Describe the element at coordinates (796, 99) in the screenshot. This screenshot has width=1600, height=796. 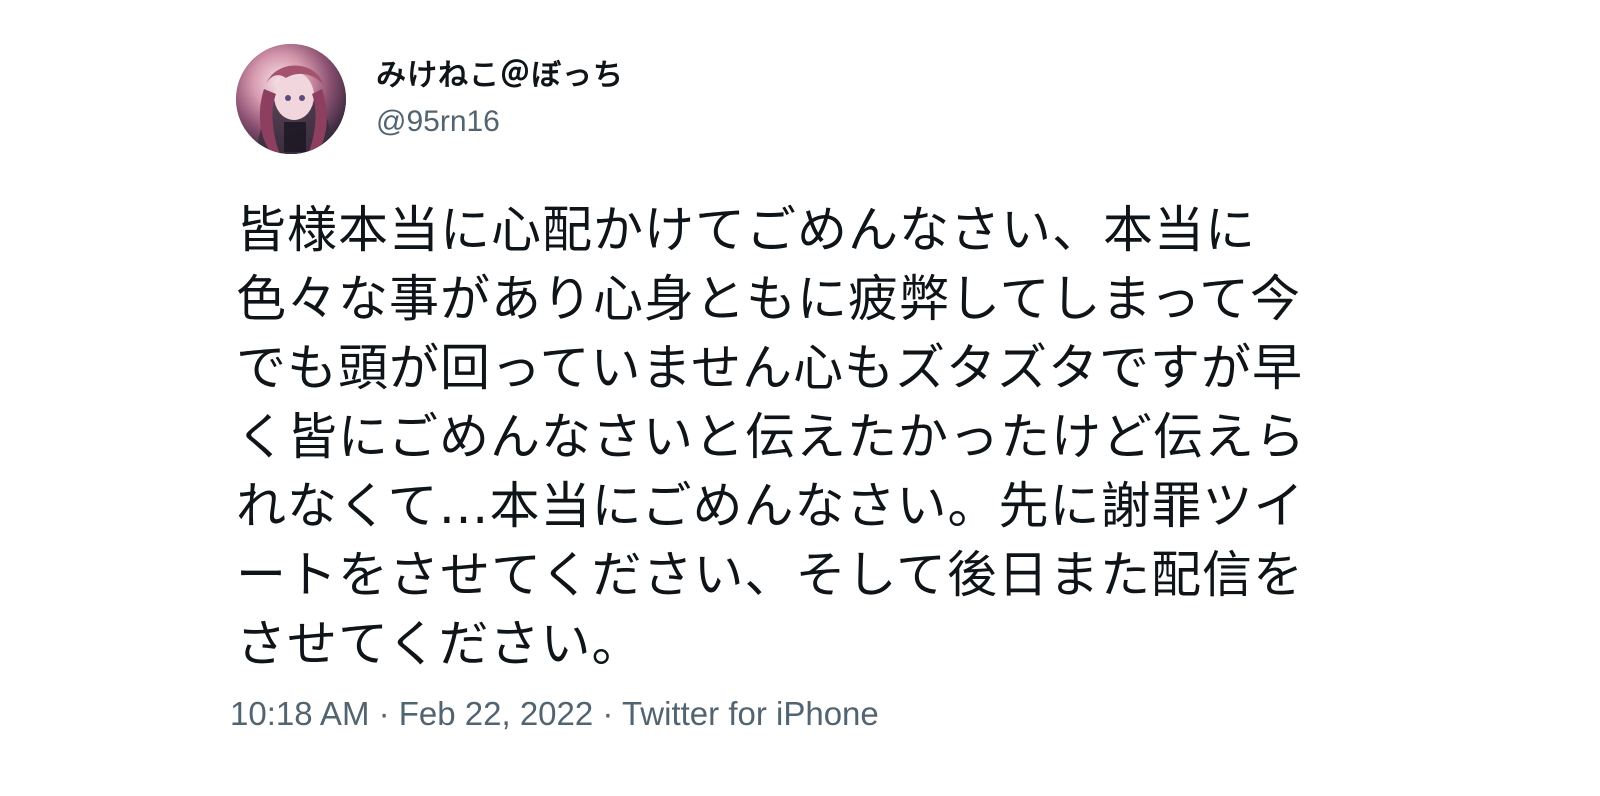
I see `tweet-header: みけねこ＠ぼっち @95rn16` at that location.